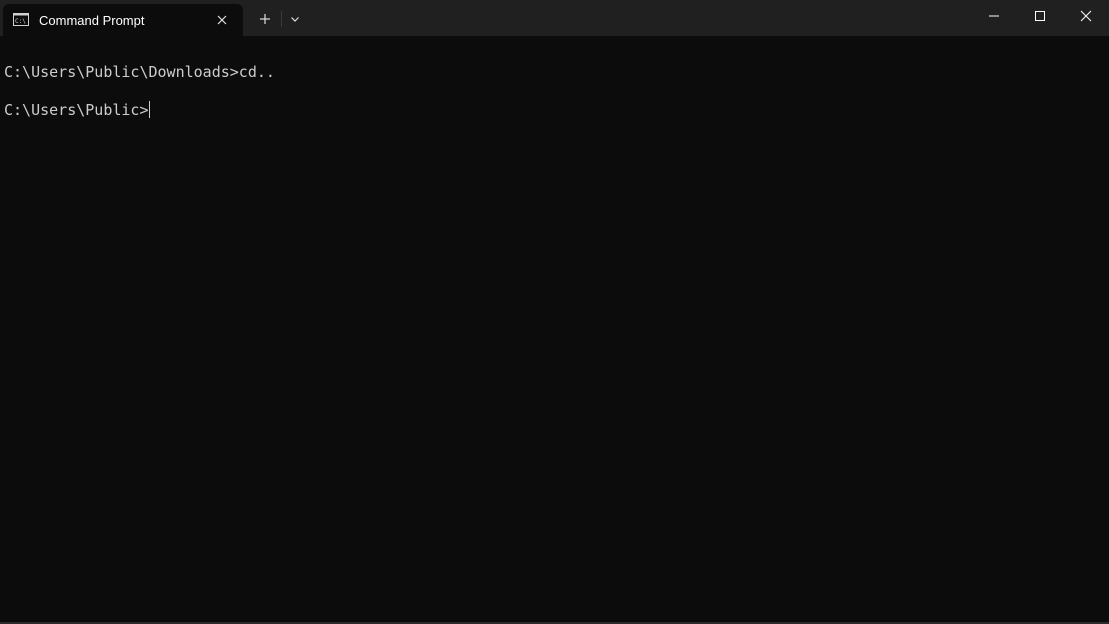  What do you see at coordinates (554, 18) in the screenshot?
I see `title-bar: C:\ Command Prompt` at bounding box center [554, 18].